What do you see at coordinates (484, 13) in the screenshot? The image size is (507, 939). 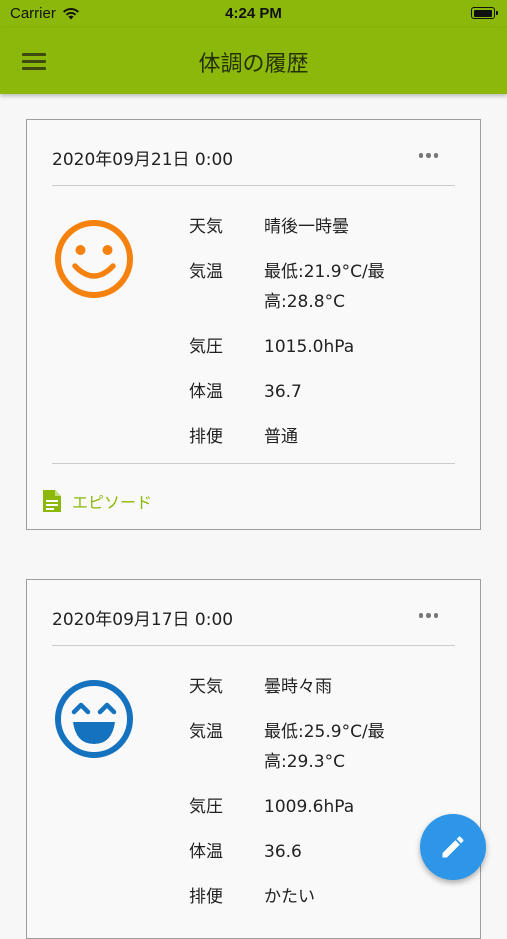 I see `battery-icon` at bounding box center [484, 13].